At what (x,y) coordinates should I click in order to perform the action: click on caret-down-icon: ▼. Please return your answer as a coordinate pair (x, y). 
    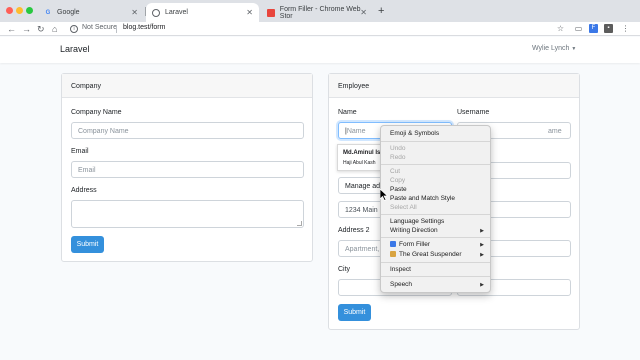
    Looking at the image, I should click on (574, 49).